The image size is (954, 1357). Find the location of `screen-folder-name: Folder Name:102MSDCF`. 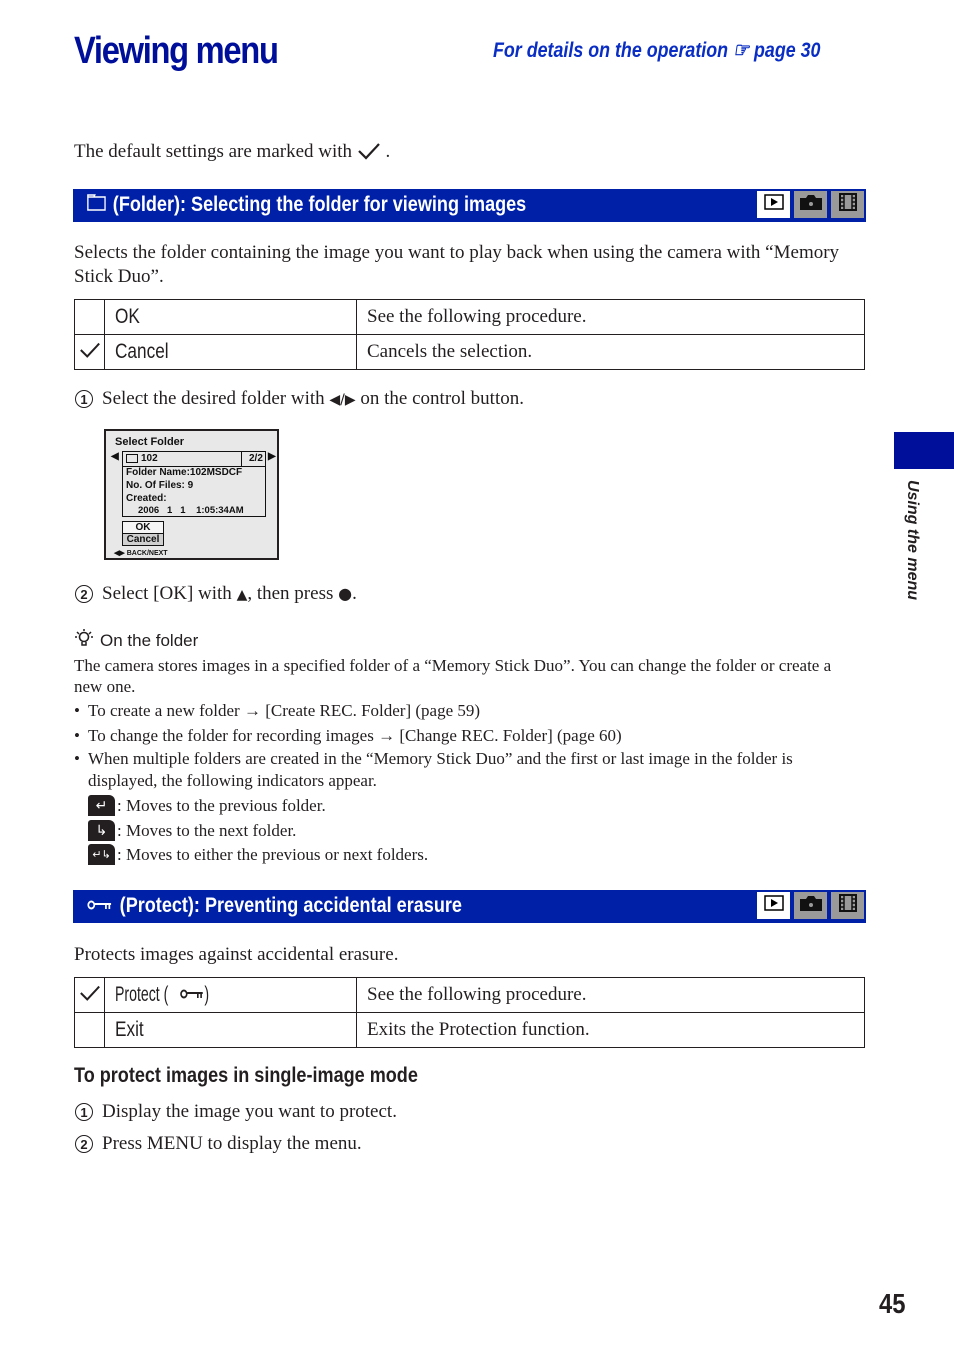

screen-folder-name: Folder Name:102MSDCF is located at coordinates (184, 472).